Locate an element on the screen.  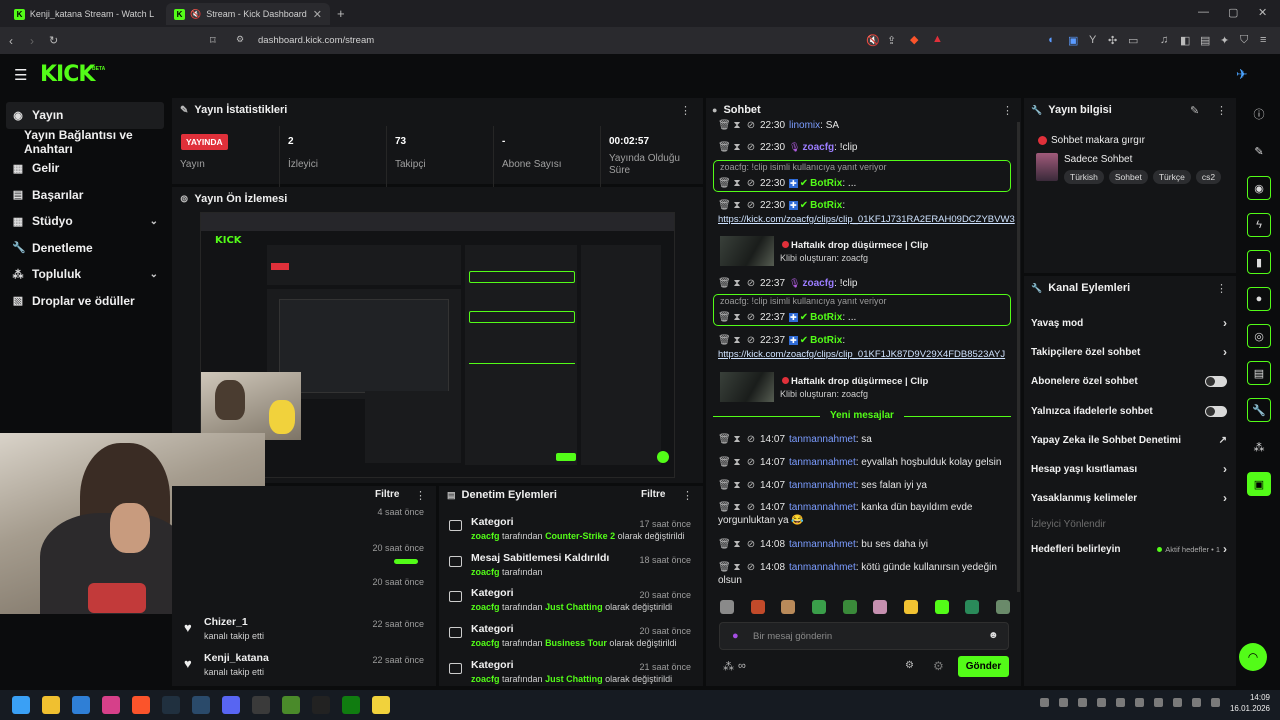
tag-chip: Türkish is located at coordinates (1084, 177).